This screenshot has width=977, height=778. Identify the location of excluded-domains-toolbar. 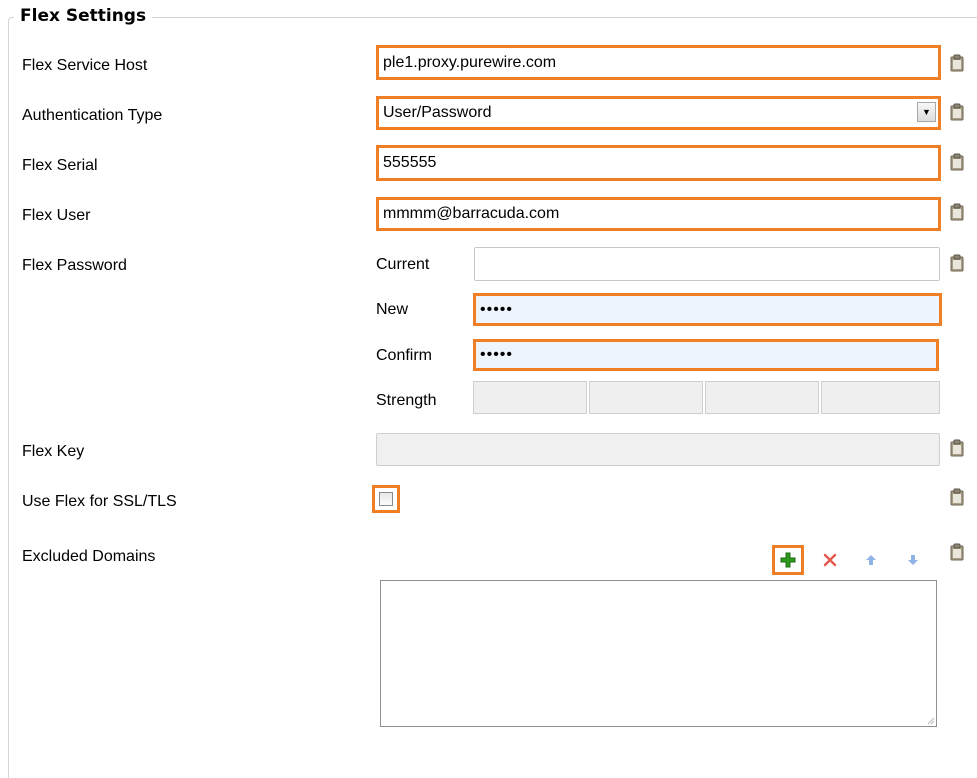
(853, 560).